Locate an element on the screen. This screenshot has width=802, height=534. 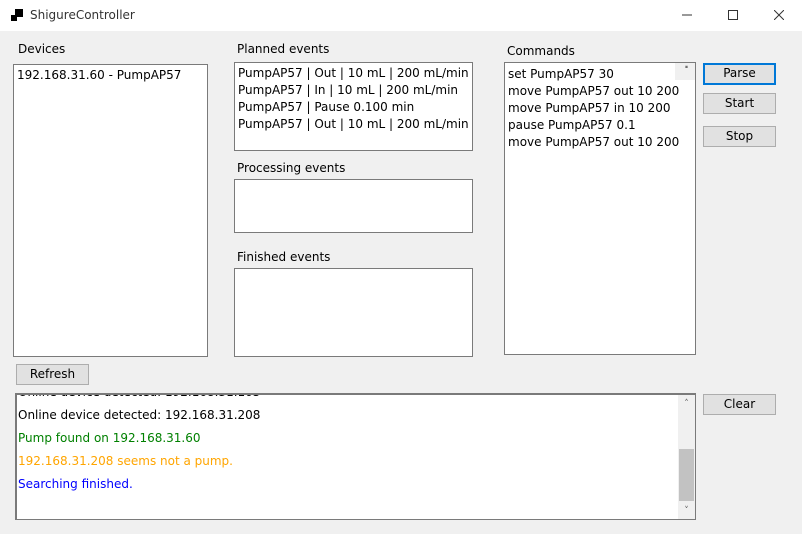
processing-events-list is located at coordinates (353, 206).